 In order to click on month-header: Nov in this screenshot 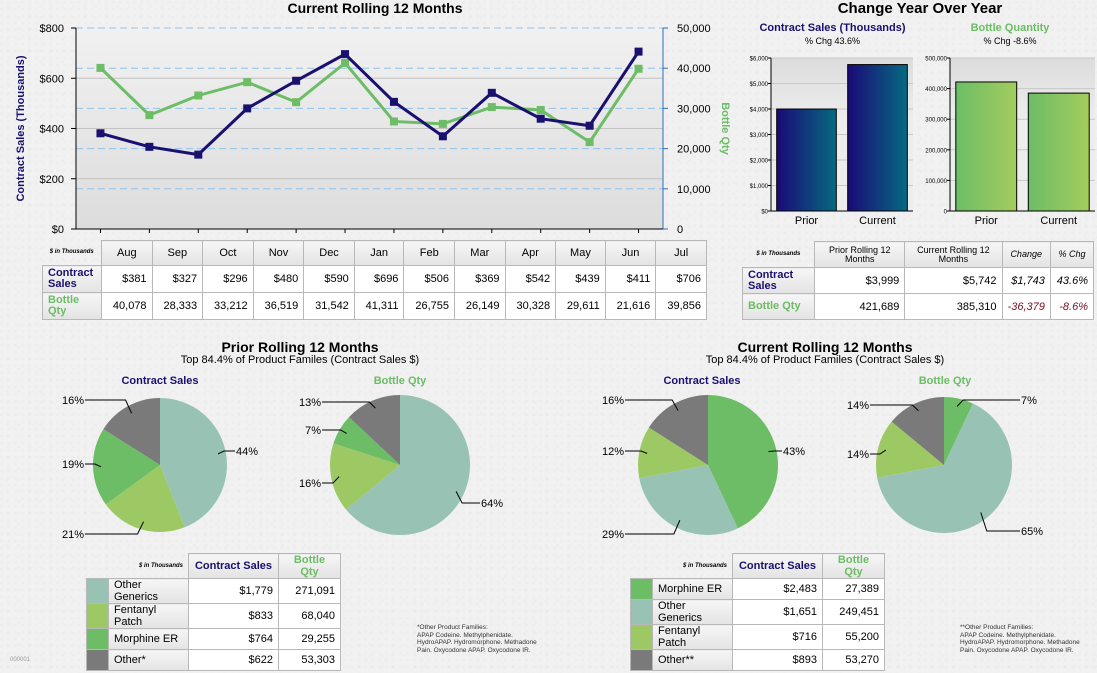, I will do `click(278, 253)`.